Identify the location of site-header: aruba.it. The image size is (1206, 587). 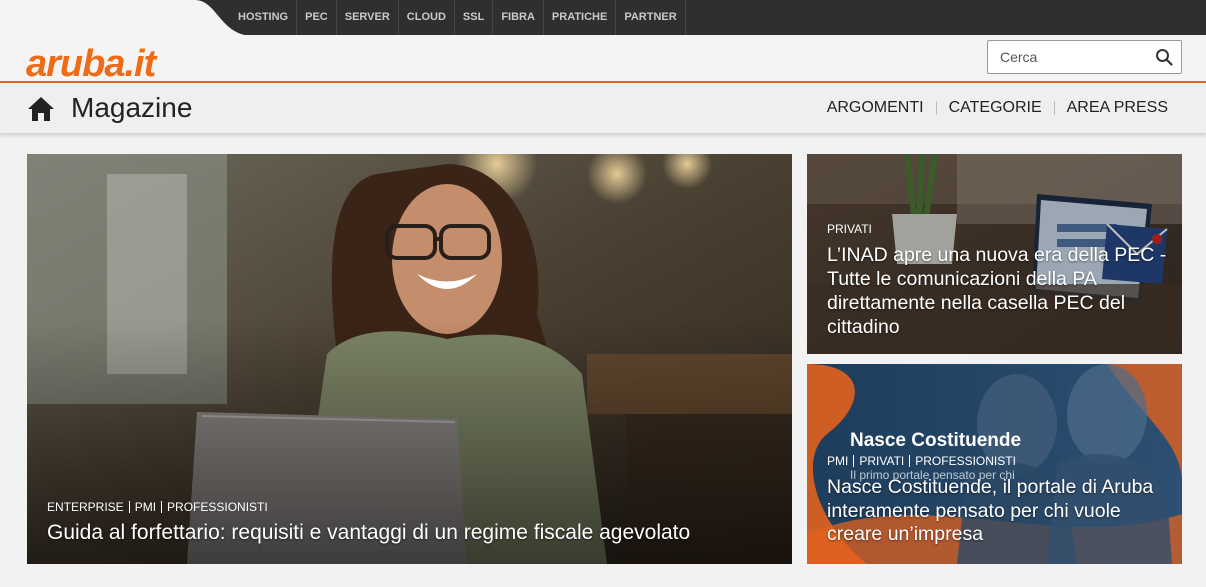
(603, 59).